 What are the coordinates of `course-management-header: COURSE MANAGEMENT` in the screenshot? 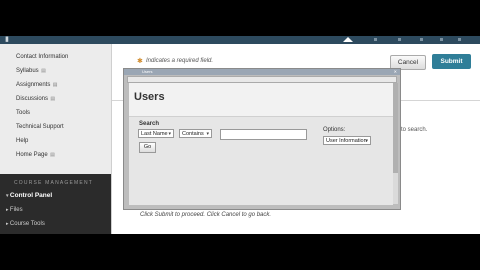 It's located at (54, 183).